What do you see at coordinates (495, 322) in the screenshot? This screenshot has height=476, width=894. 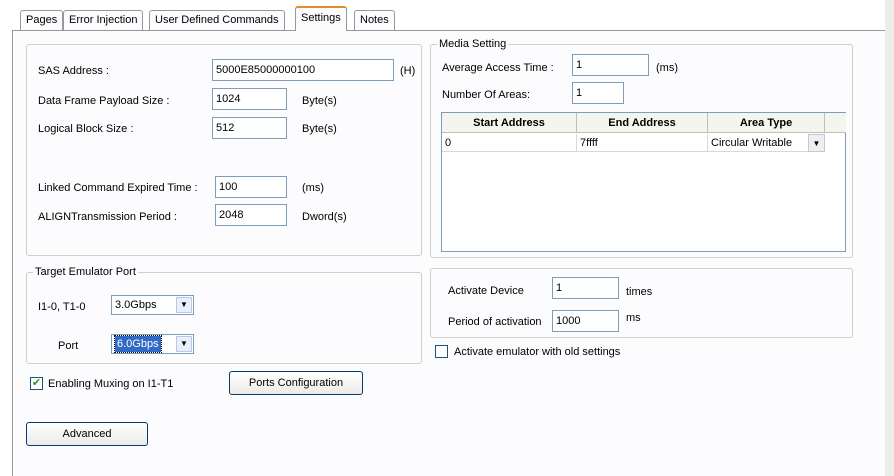 I see `period-activation-label: Period of activation` at bounding box center [495, 322].